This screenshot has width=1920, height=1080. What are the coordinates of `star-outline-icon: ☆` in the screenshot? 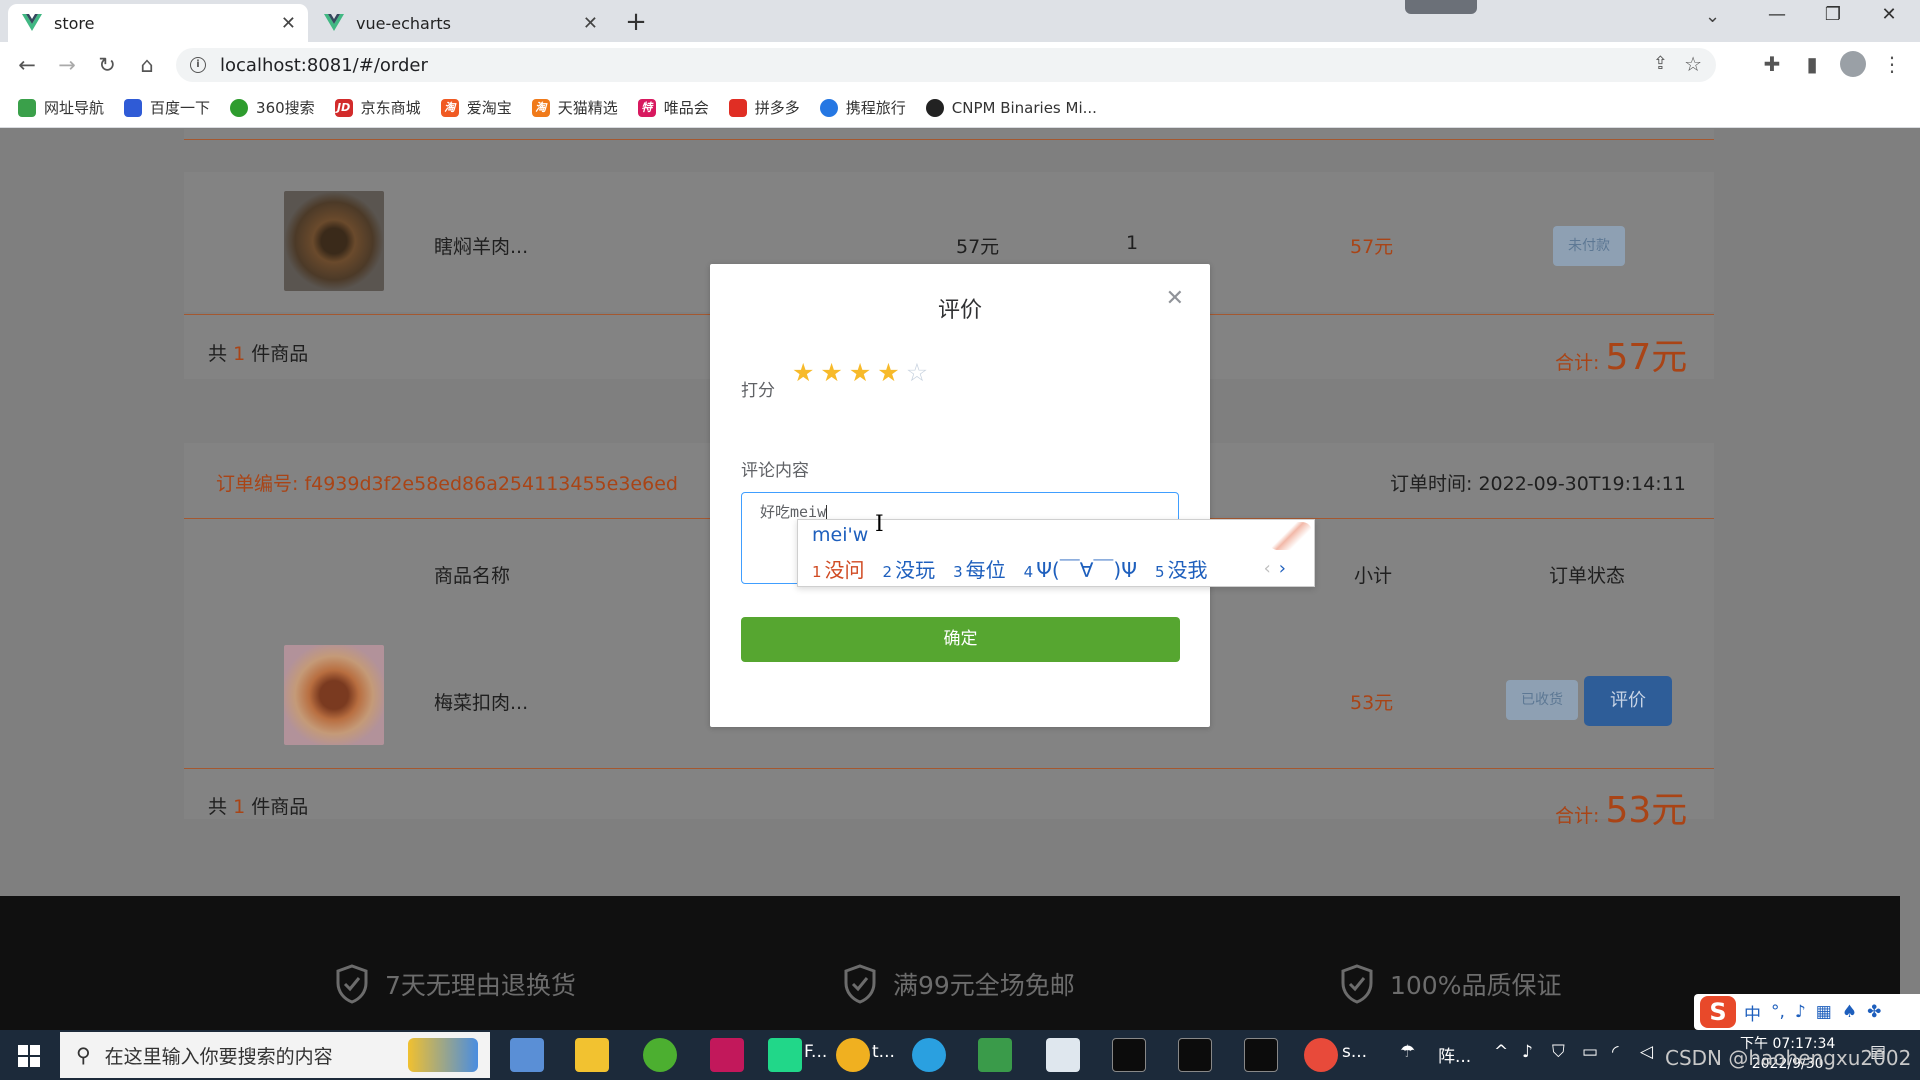 It's located at (917, 372).